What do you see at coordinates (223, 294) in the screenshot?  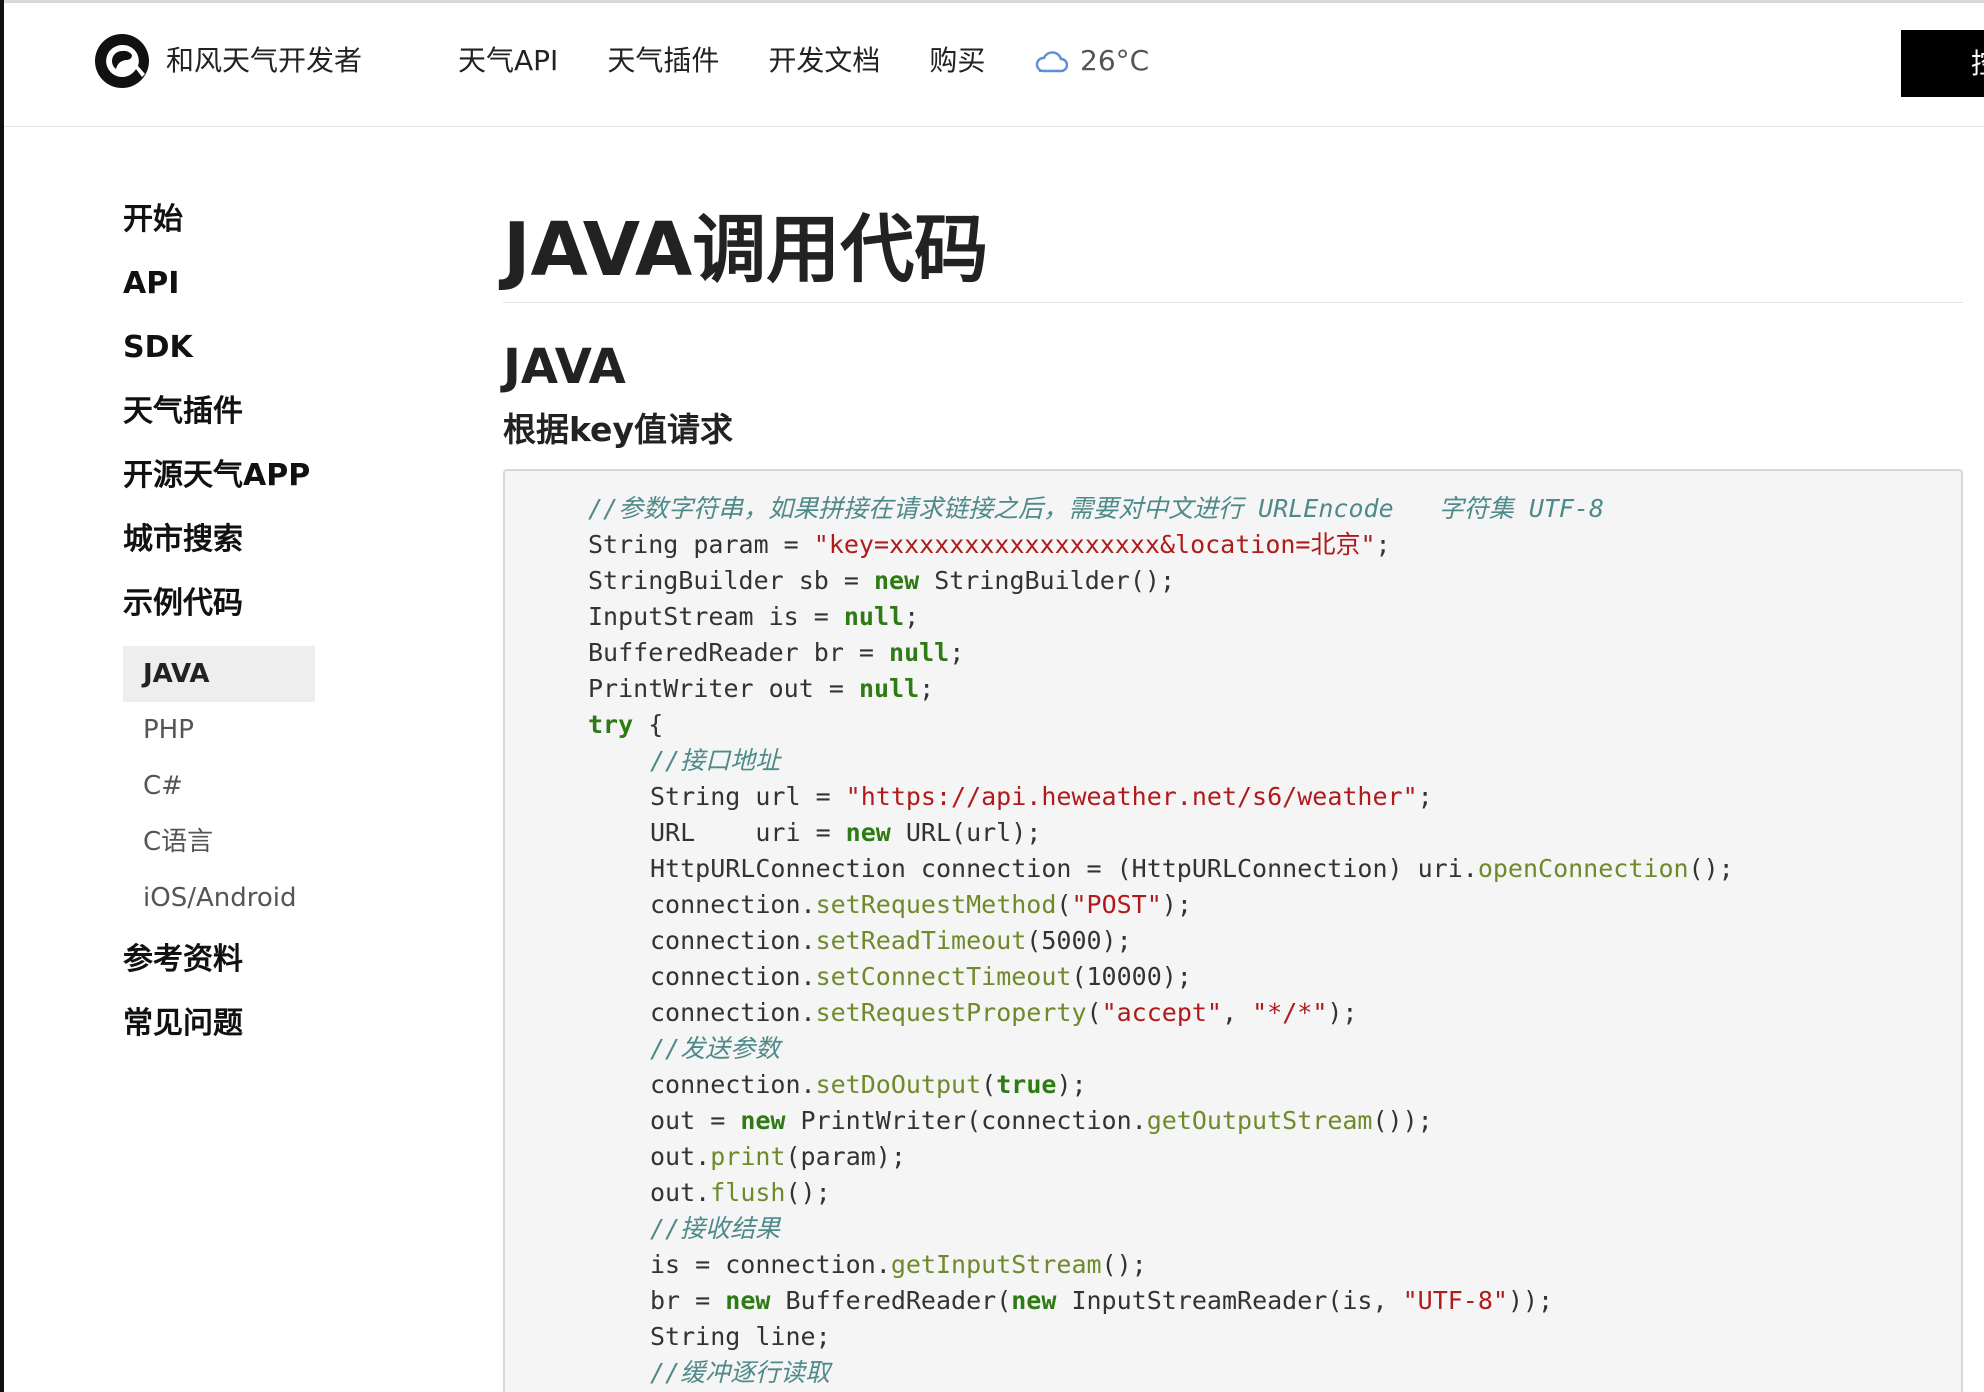 I see `sidebar-item-api: API` at bounding box center [223, 294].